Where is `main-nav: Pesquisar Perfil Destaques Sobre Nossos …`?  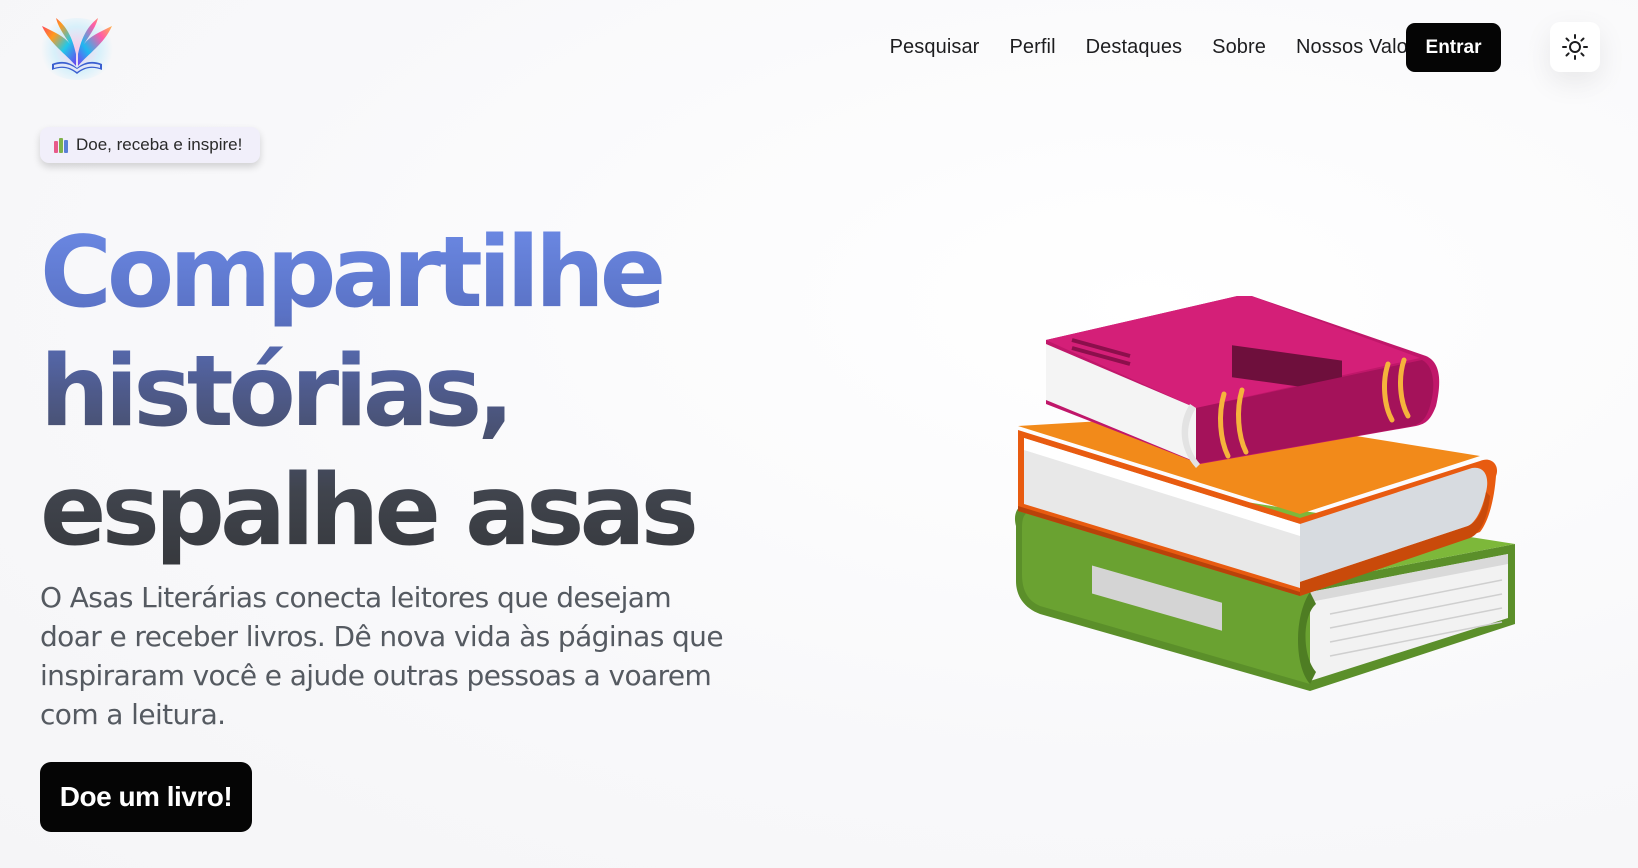 main-nav: Pesquisar Perfil Destaques Sobre Nossos … is located at coordinates (1163, 47).